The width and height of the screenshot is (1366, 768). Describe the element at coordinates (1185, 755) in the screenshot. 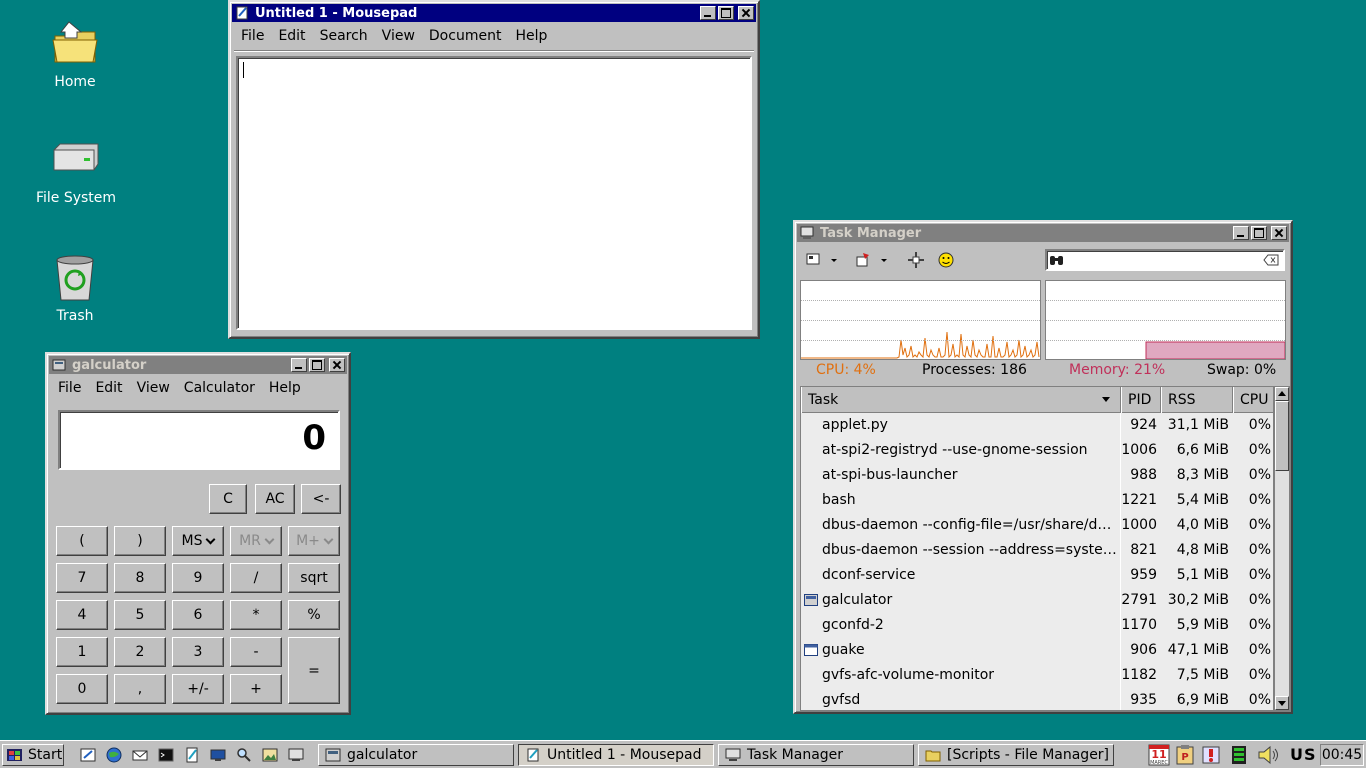

I see `clipboard-icon: P` at that location.